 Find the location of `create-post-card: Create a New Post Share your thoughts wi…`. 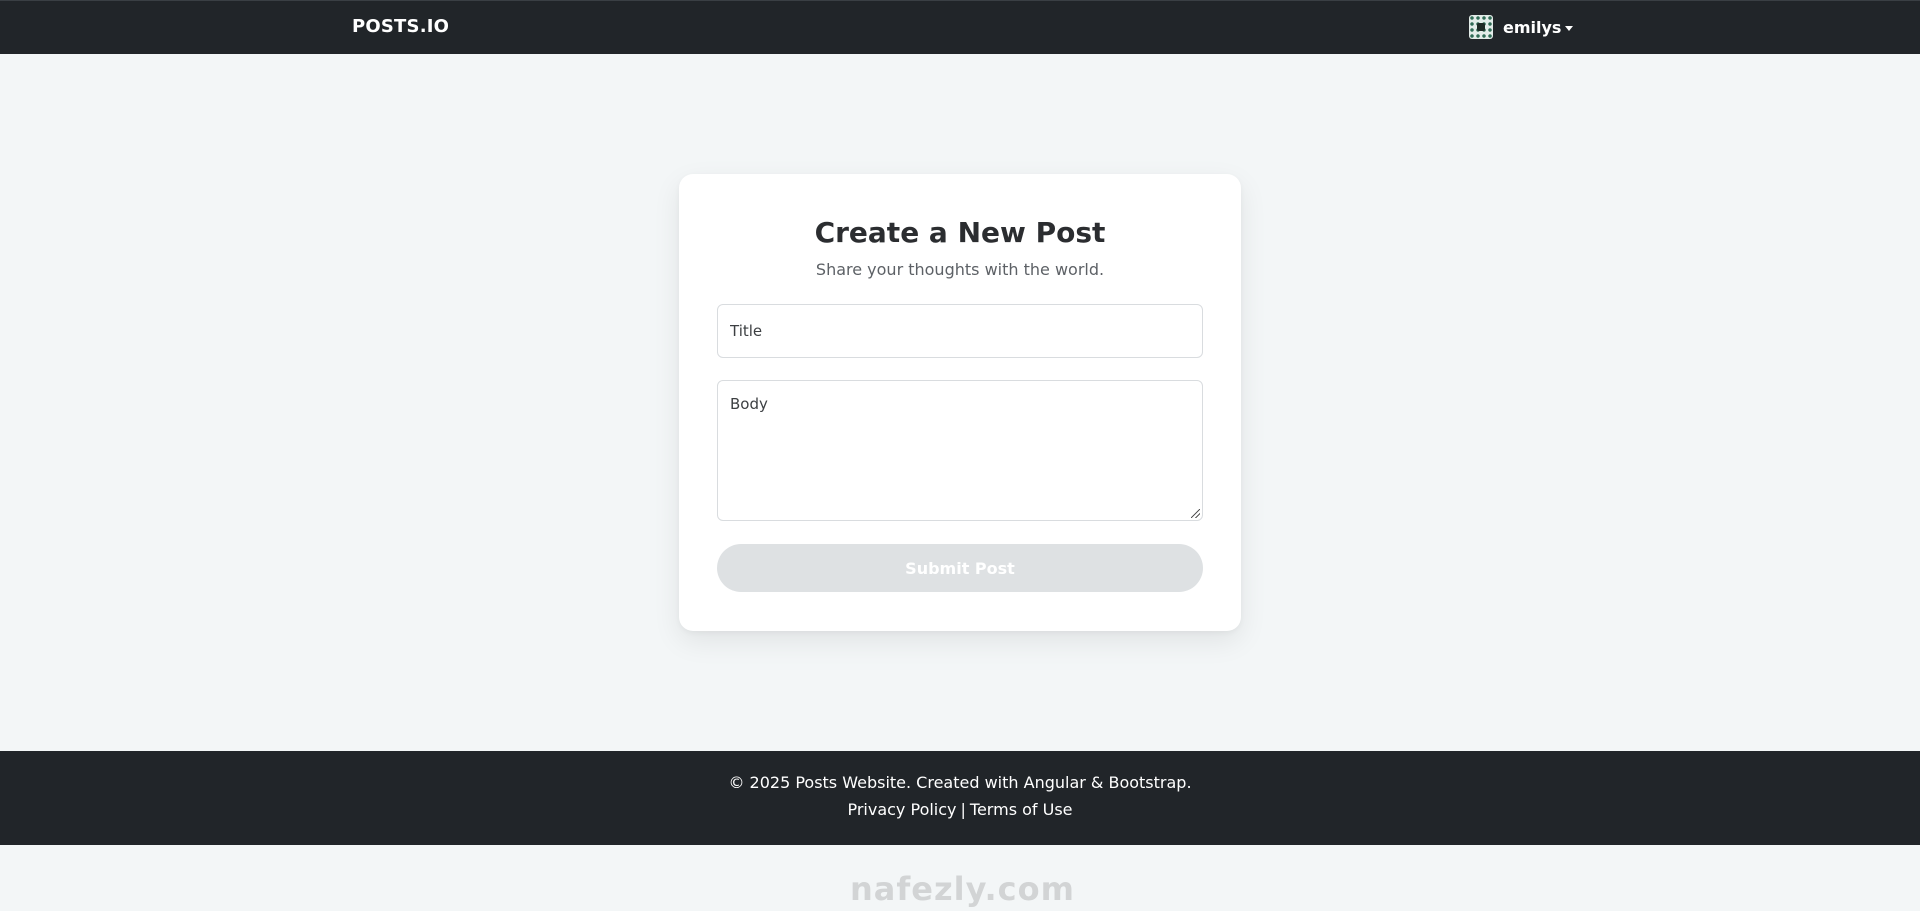

create-post-card: Create a New Post Share your thoughts wi… is located at coordinates (960, 402).